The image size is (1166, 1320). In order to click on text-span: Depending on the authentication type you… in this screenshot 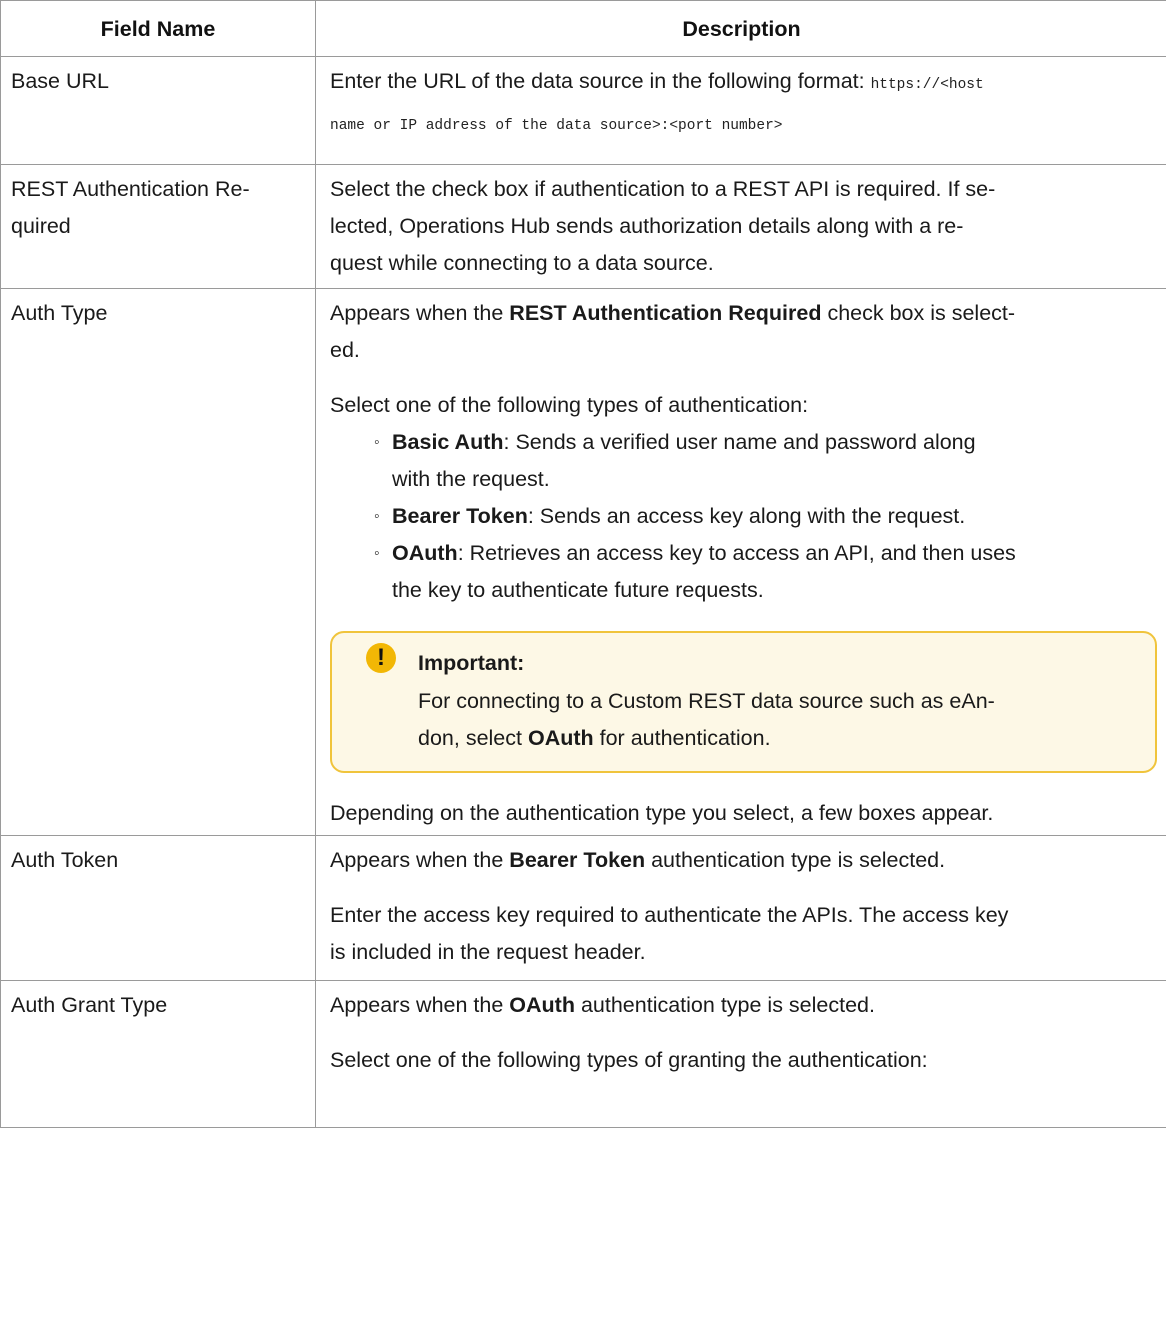, I will do `click(662, 813)`.